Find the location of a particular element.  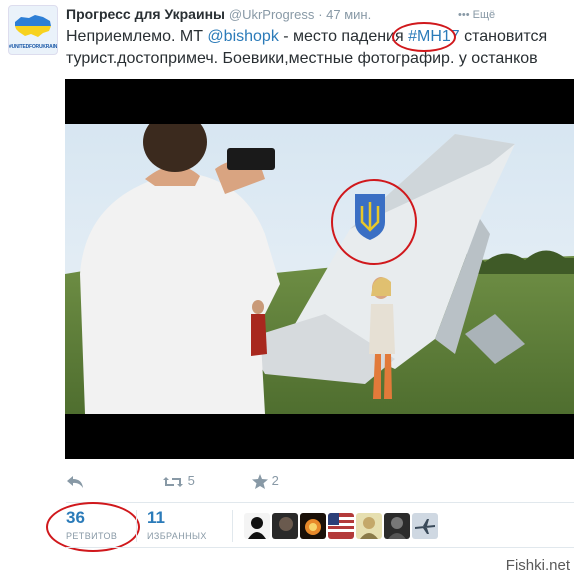

avatar: #UNITEDFORUKRAINE is located at coordinates (33, 30).